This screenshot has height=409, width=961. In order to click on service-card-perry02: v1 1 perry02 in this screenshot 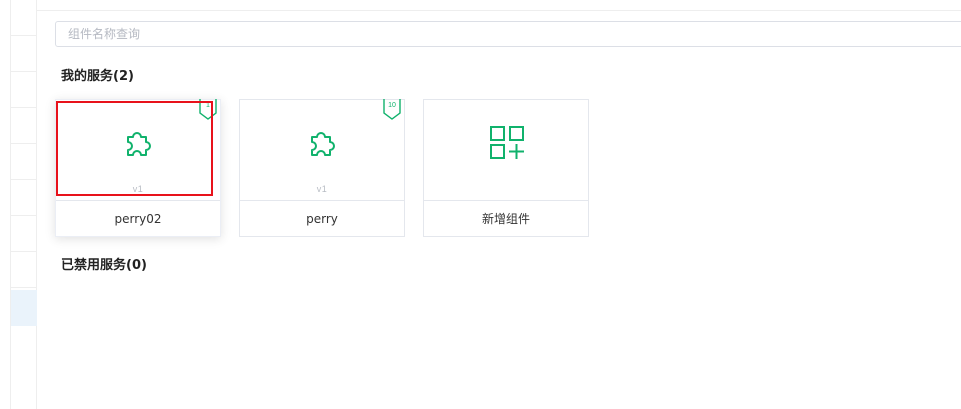, I will do `click(138, 168)`.